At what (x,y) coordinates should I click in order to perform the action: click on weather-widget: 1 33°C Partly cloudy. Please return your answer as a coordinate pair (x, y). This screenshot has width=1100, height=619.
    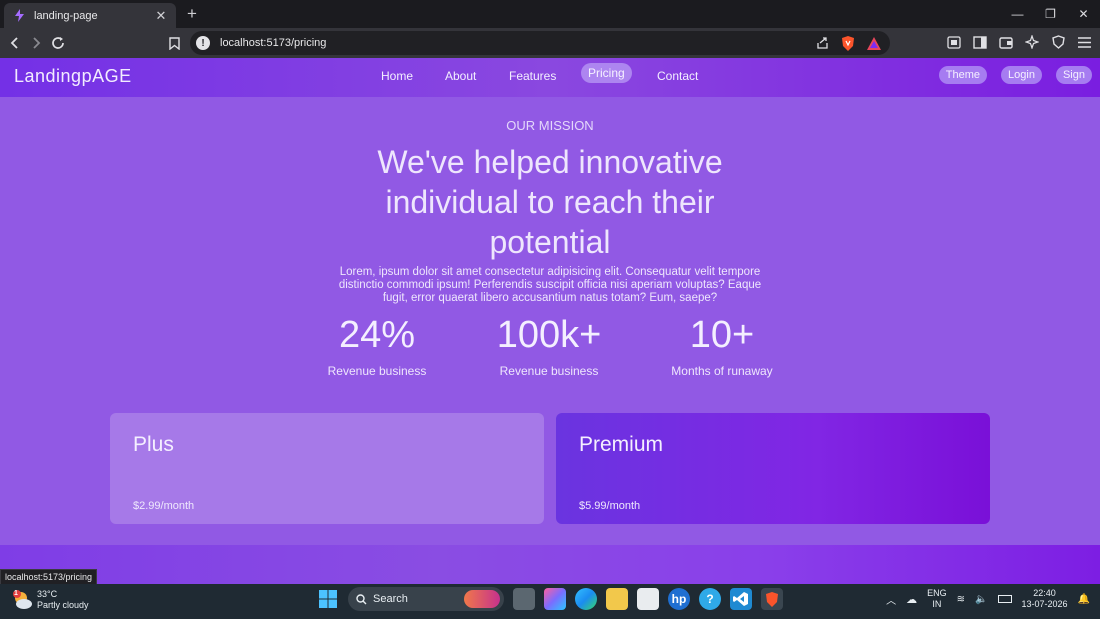
    Looking at the image, I should click on (50, 600).